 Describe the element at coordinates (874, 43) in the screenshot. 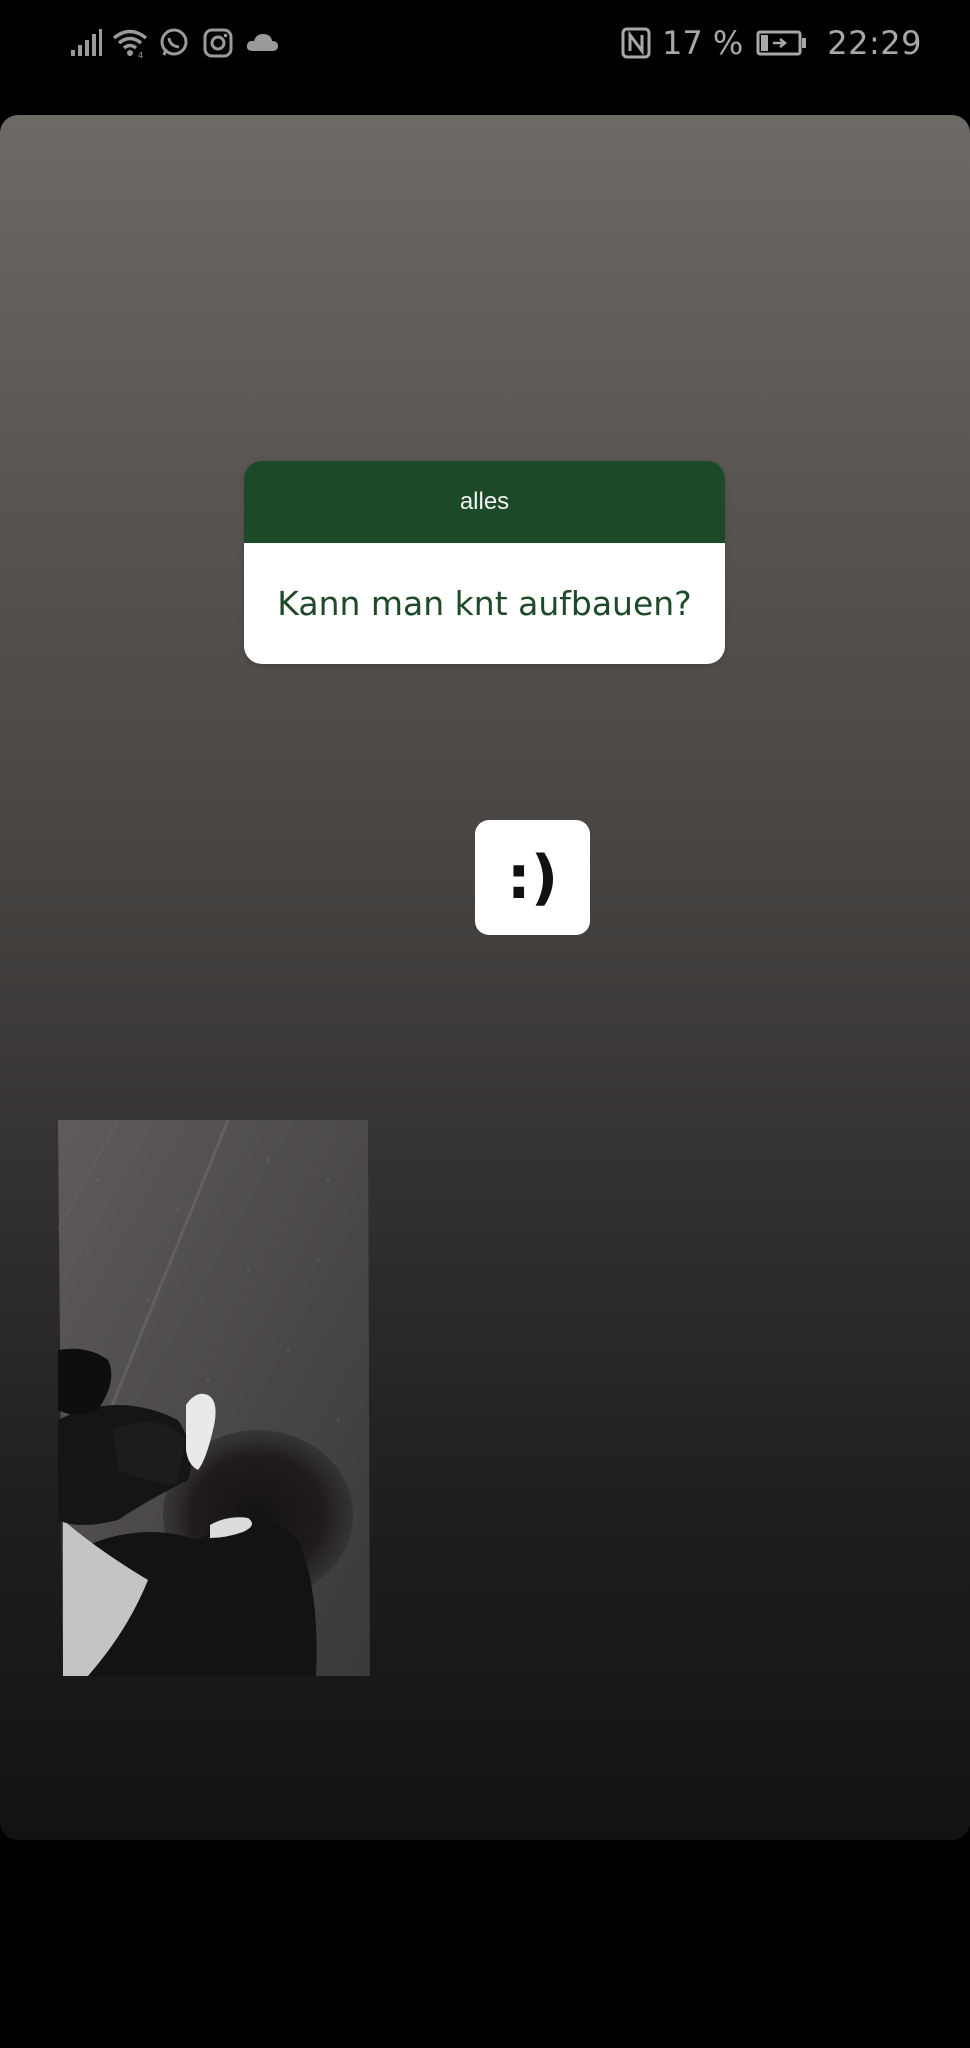

I see `clock: 22:29` at that location.